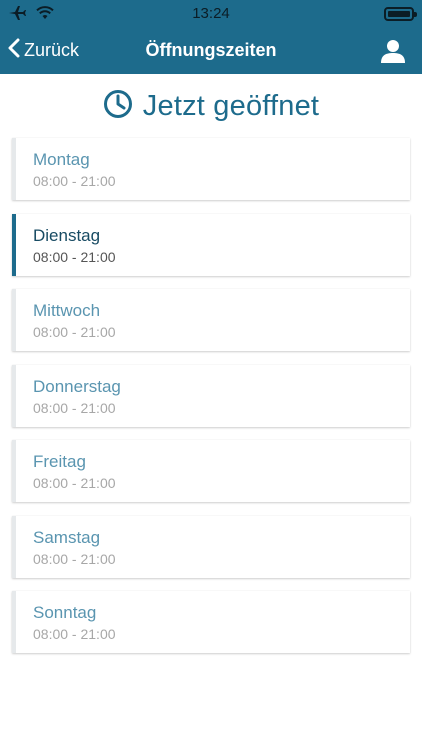 The height and width of the screenshot is (750, 422). Describe the element at coordinates (118, 106) in the screenshot. I see `clock-icon` at that location.